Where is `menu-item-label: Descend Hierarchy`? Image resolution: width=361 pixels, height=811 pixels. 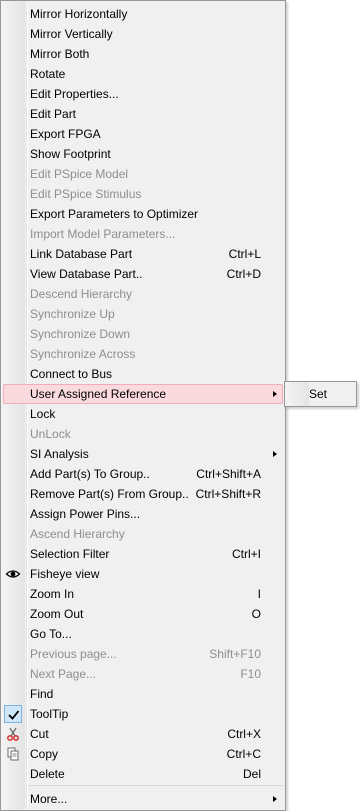 menu-item-label: Descend Hierarchy is located at coordinates (81, 294).